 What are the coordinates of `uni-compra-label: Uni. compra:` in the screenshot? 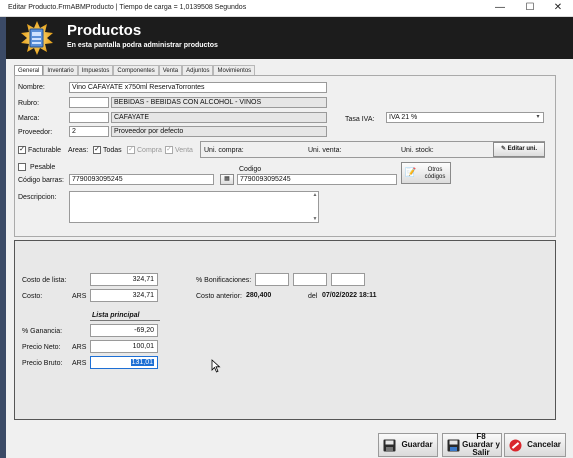 It's located at (224, 150).